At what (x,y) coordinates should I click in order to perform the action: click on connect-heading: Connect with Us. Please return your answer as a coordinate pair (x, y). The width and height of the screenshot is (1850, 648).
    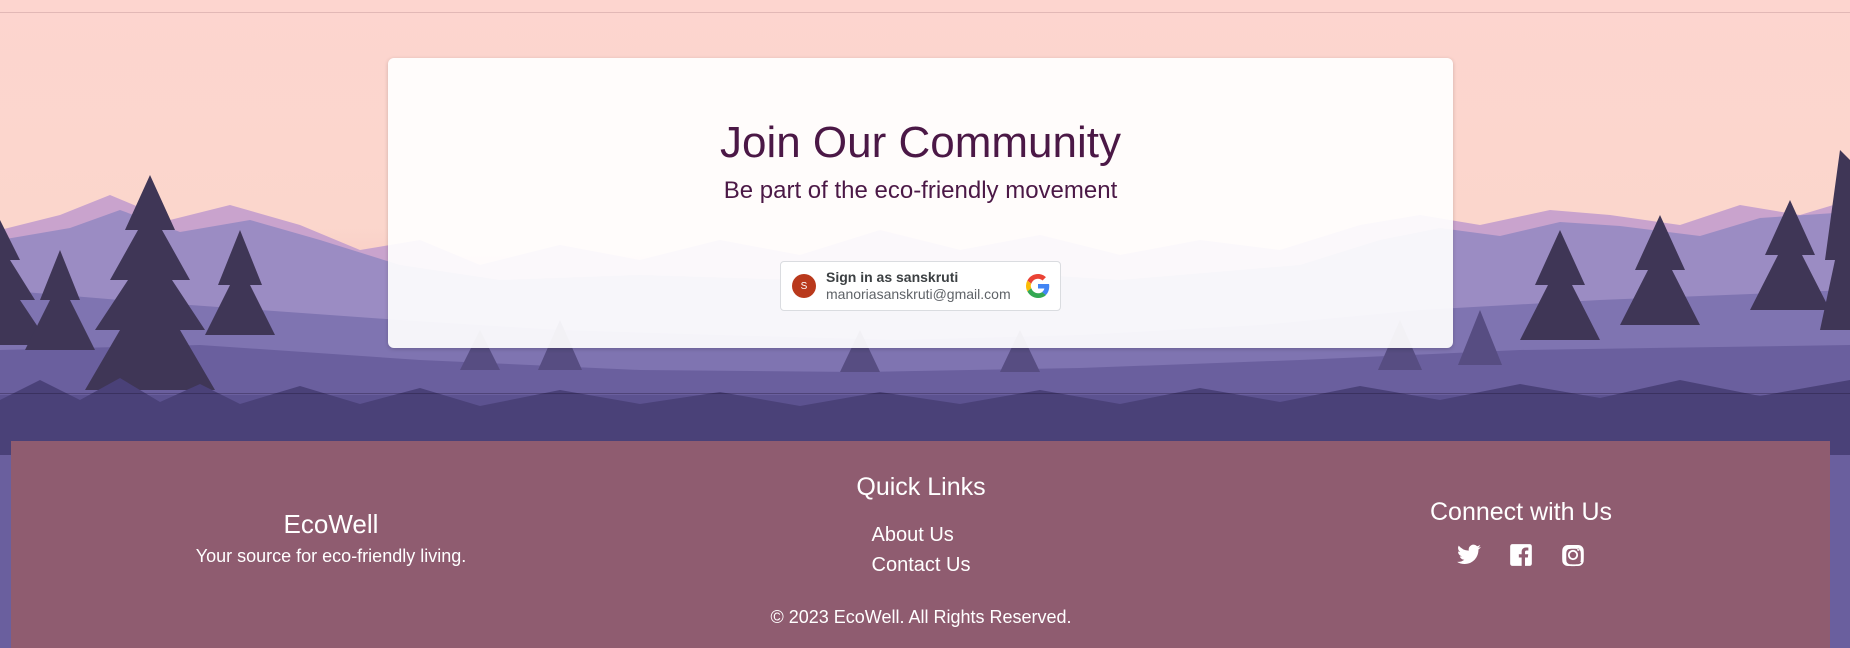
    Looking at the image, I should click on (1521, 512).